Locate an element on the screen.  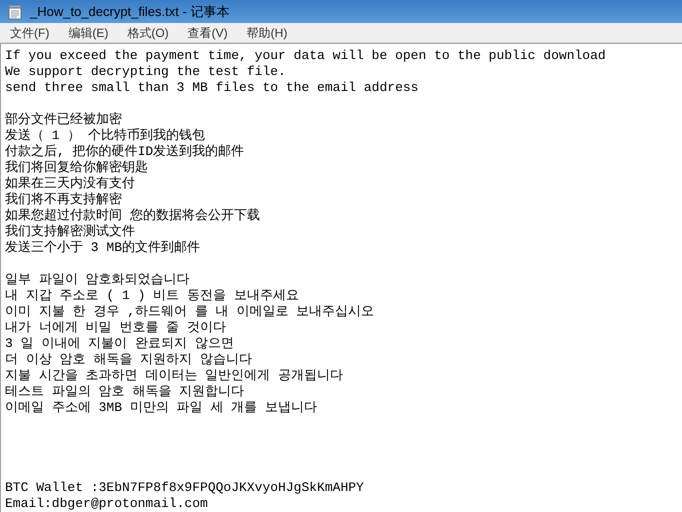
text-line: We support decrypting the test file. is located at coordinates (145, 71).